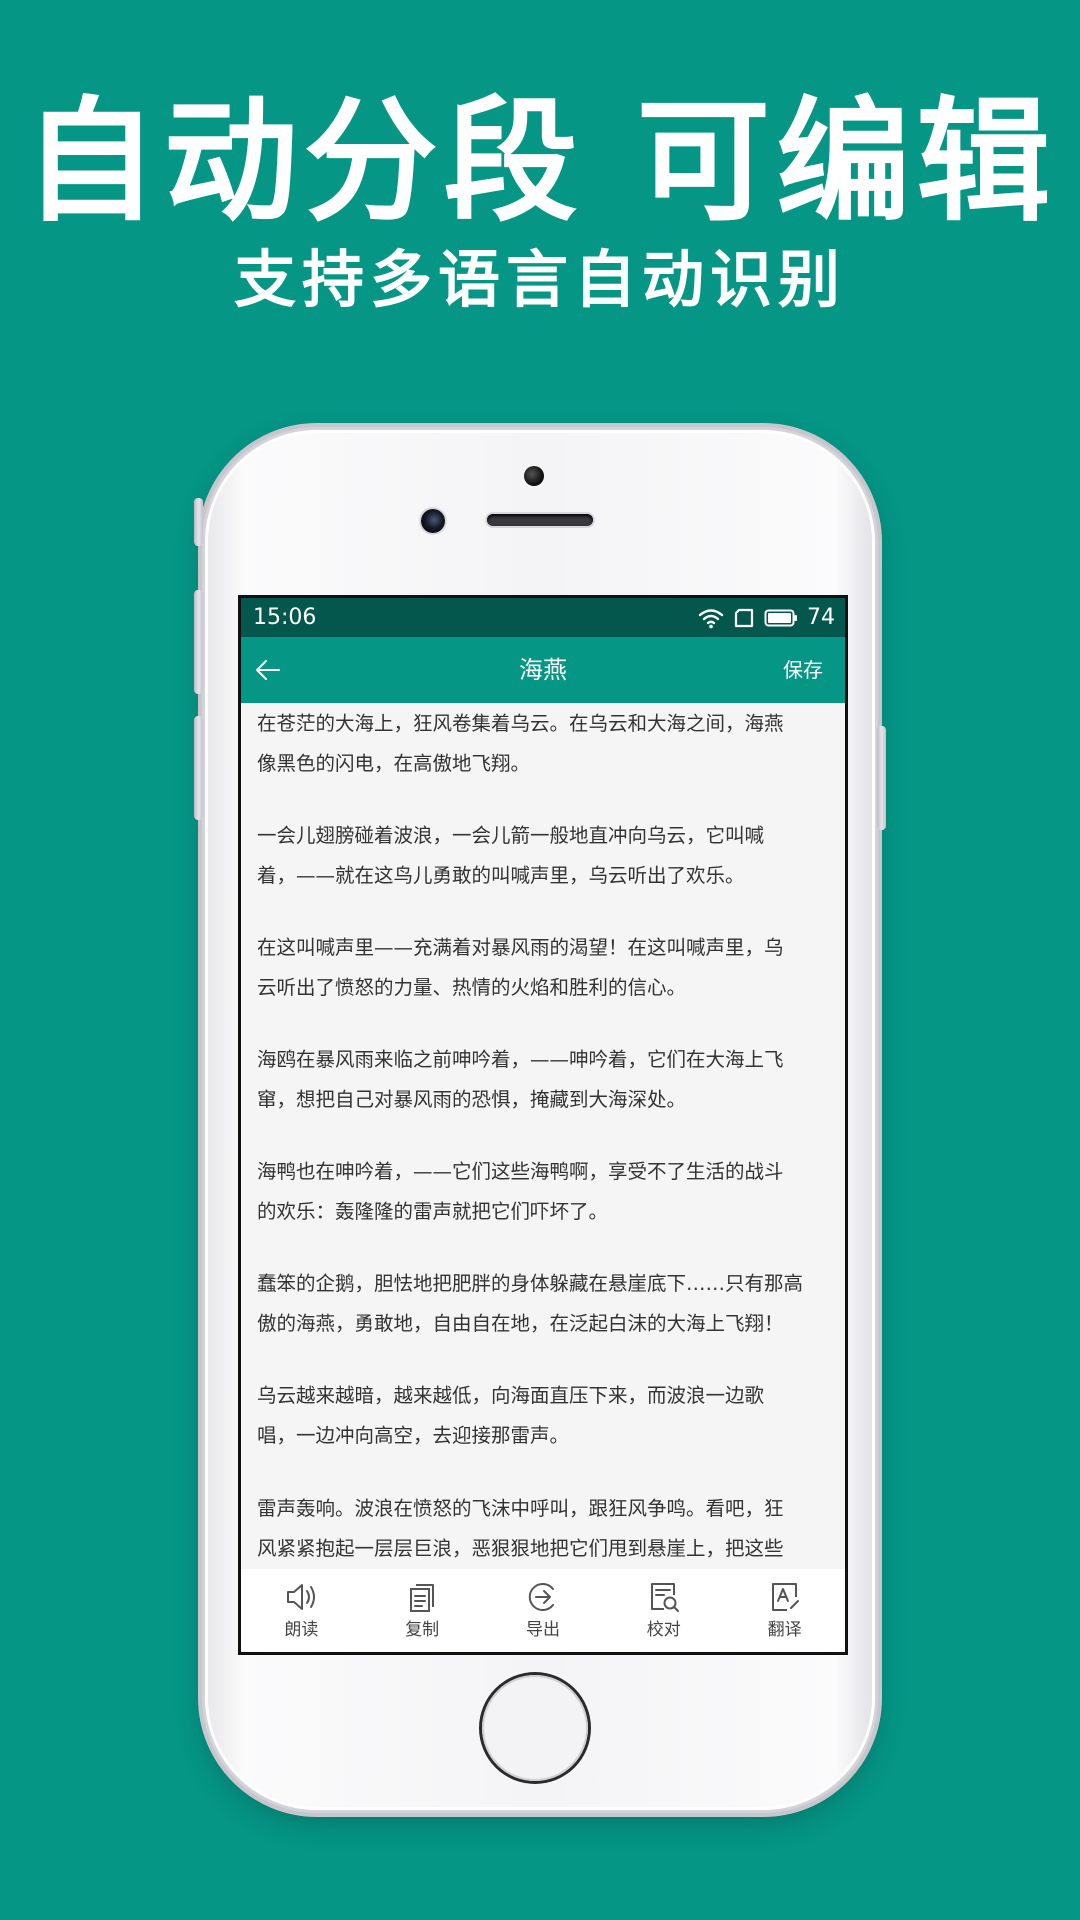 Image resolution: width=1080 pixels, height=1920 pixels. What do you see at coordinates (534, 476) in the screenshot?
I see `proximity-sensor` at bounding box center [534, 476].